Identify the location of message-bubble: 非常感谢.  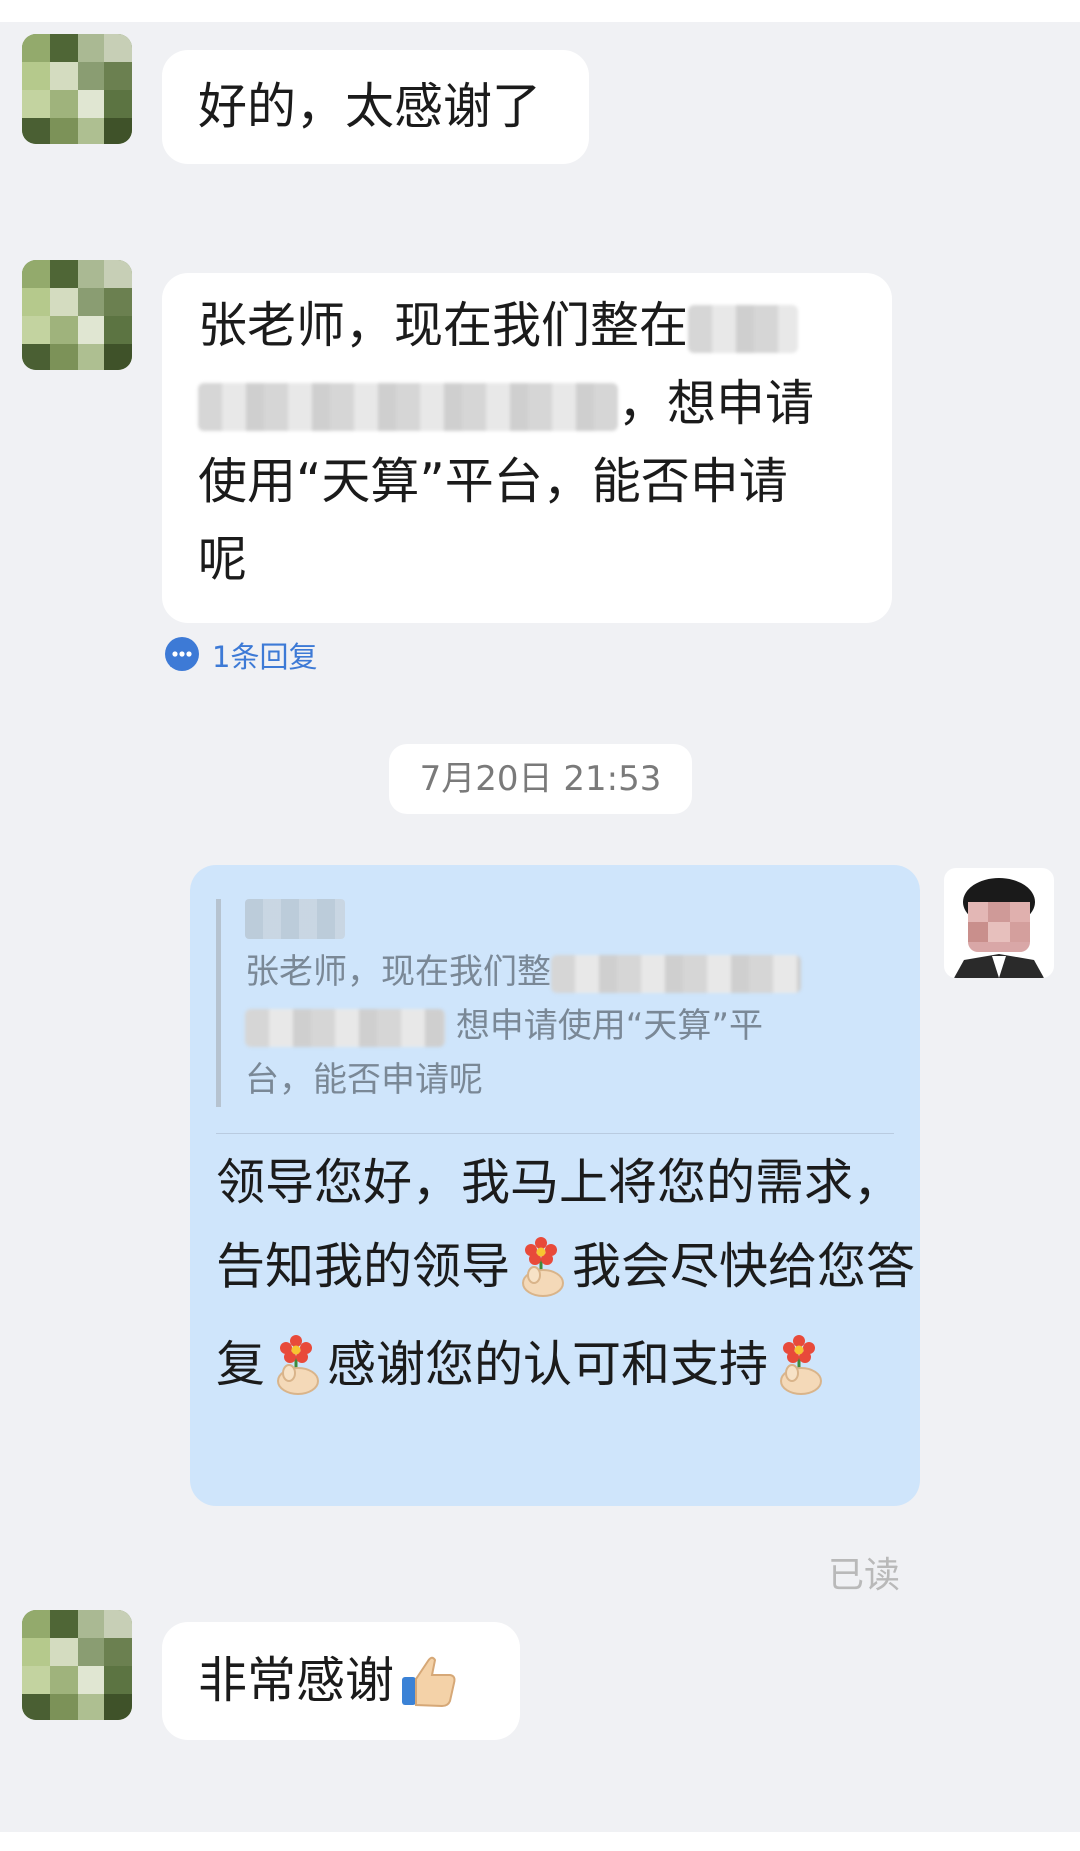
(341, 1681).